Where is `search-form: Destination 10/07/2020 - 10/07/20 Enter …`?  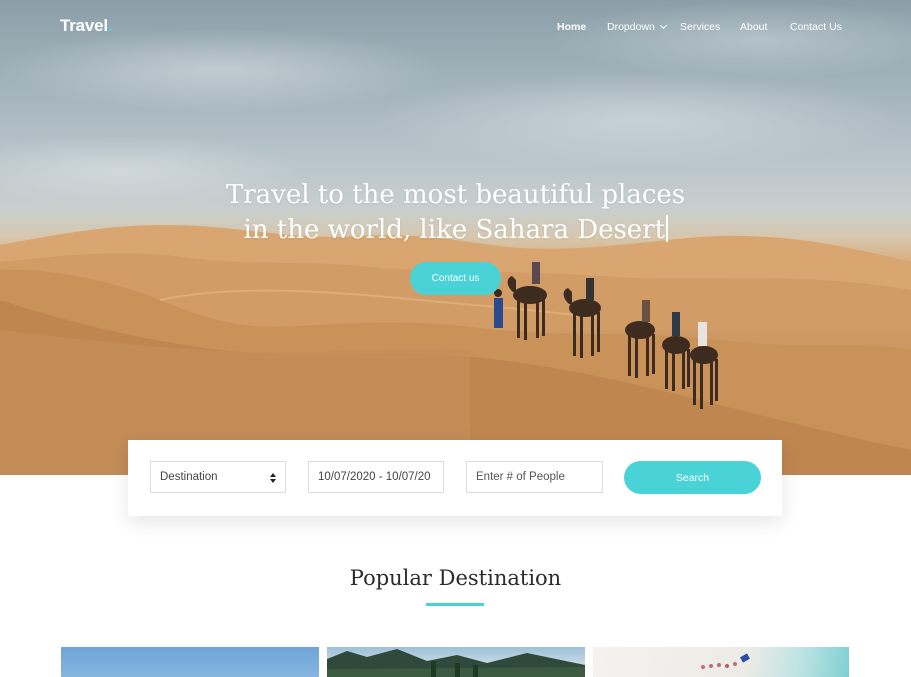
search-form: Destination 10/07/2020 - 10/07/20 Enter … is located at coordinates (455, 478).